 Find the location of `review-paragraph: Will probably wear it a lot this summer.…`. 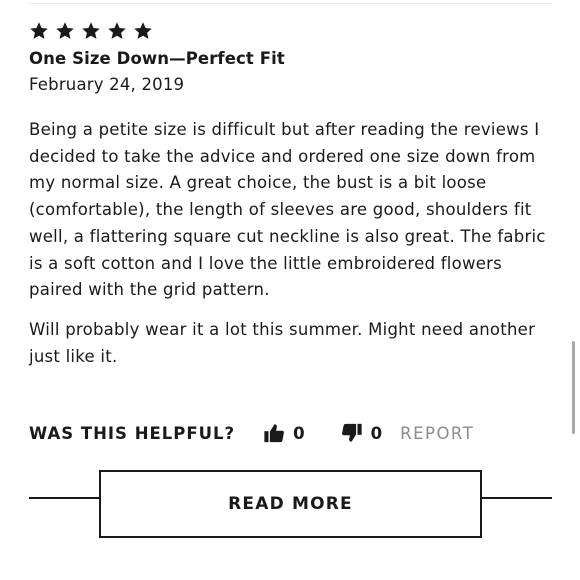

review-paragraph: Will probably wear it a lot this summer.… is located at coordinates (282, 342).